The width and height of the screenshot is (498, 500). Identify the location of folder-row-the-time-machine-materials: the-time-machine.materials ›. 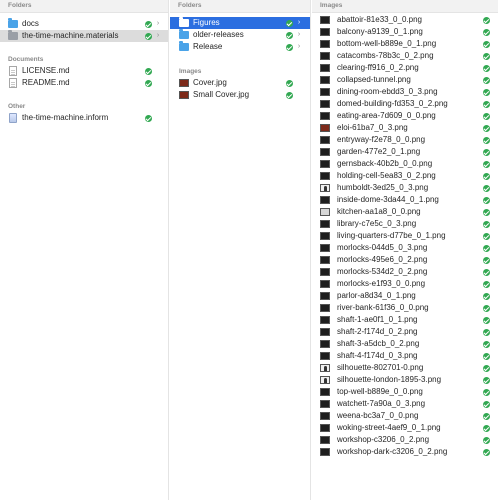
(84, 36).